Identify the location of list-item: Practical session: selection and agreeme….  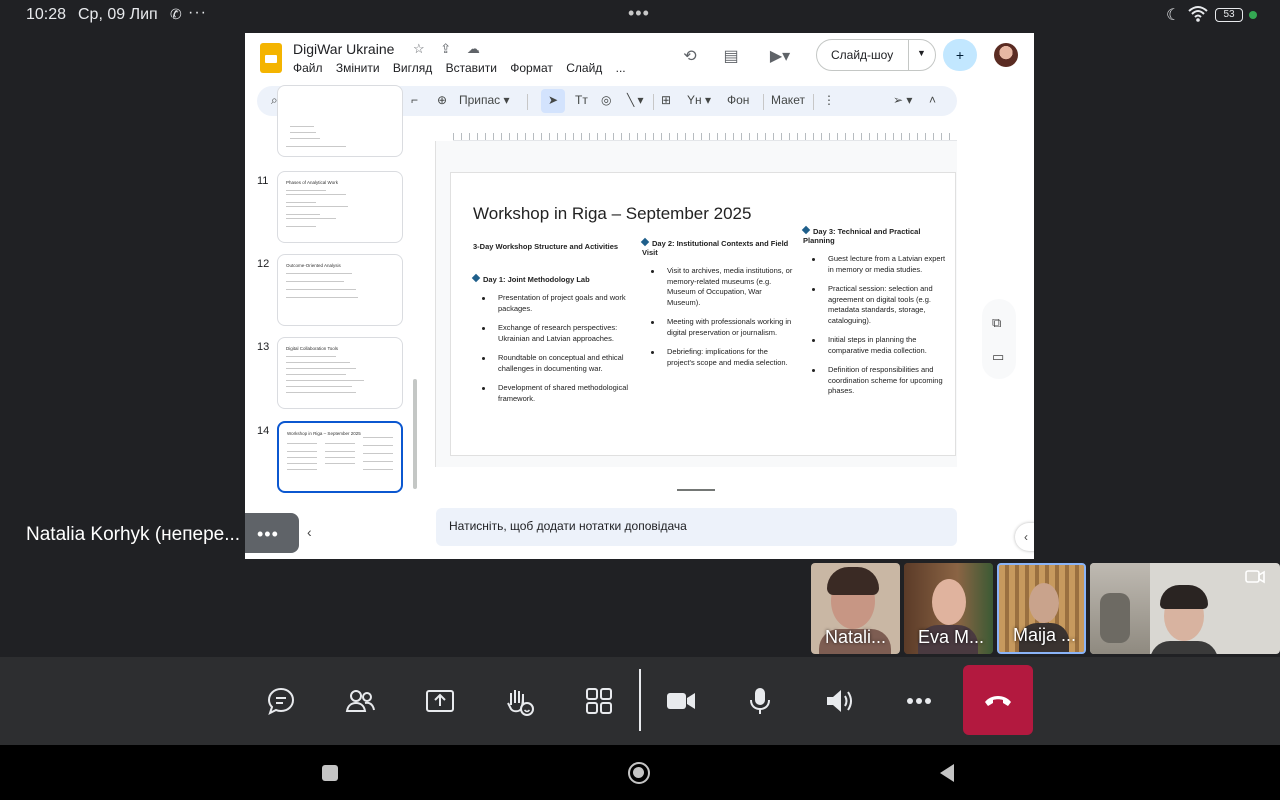
(878, 305).